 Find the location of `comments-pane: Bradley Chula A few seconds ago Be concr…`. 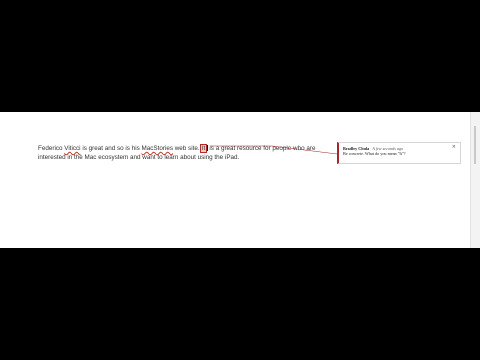

comments-pane: Bradley Chula A few seconds ago Be concr… is located at coordinates (406, 180).